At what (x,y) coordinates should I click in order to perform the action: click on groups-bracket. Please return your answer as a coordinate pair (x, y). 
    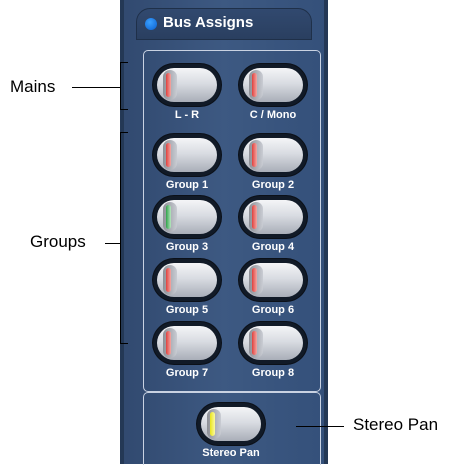
    Looking at the image, I should click on (120, 238).